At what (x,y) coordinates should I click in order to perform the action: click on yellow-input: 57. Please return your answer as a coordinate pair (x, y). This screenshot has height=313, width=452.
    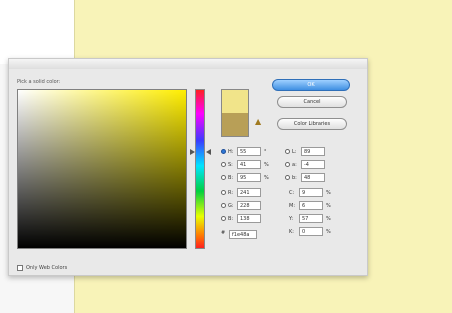
    Looking at the image, I should click on (311, 218).